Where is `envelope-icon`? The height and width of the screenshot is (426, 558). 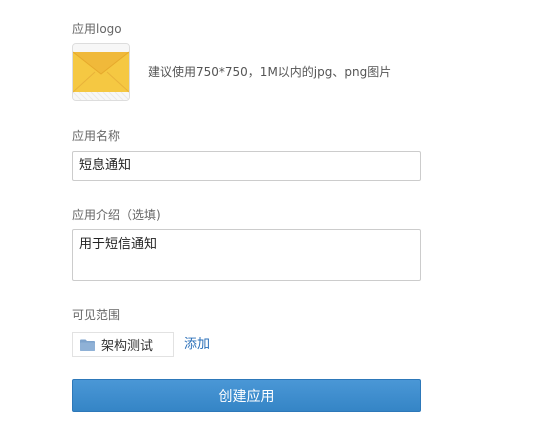
envelope-icon is located at coordinates (101, 72).